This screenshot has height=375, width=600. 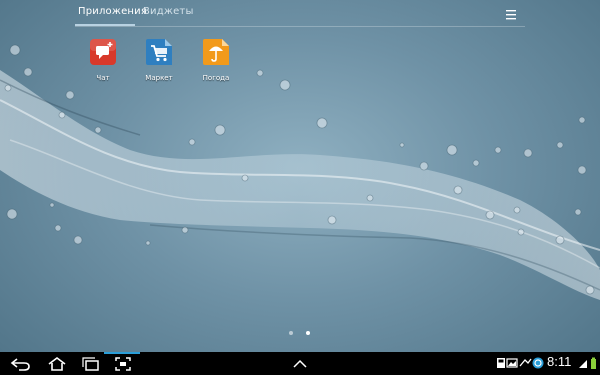 What do you see at coordinates (538, 363) in the screenshot?
I see `sync-icon` at bounding box center [538, 363].